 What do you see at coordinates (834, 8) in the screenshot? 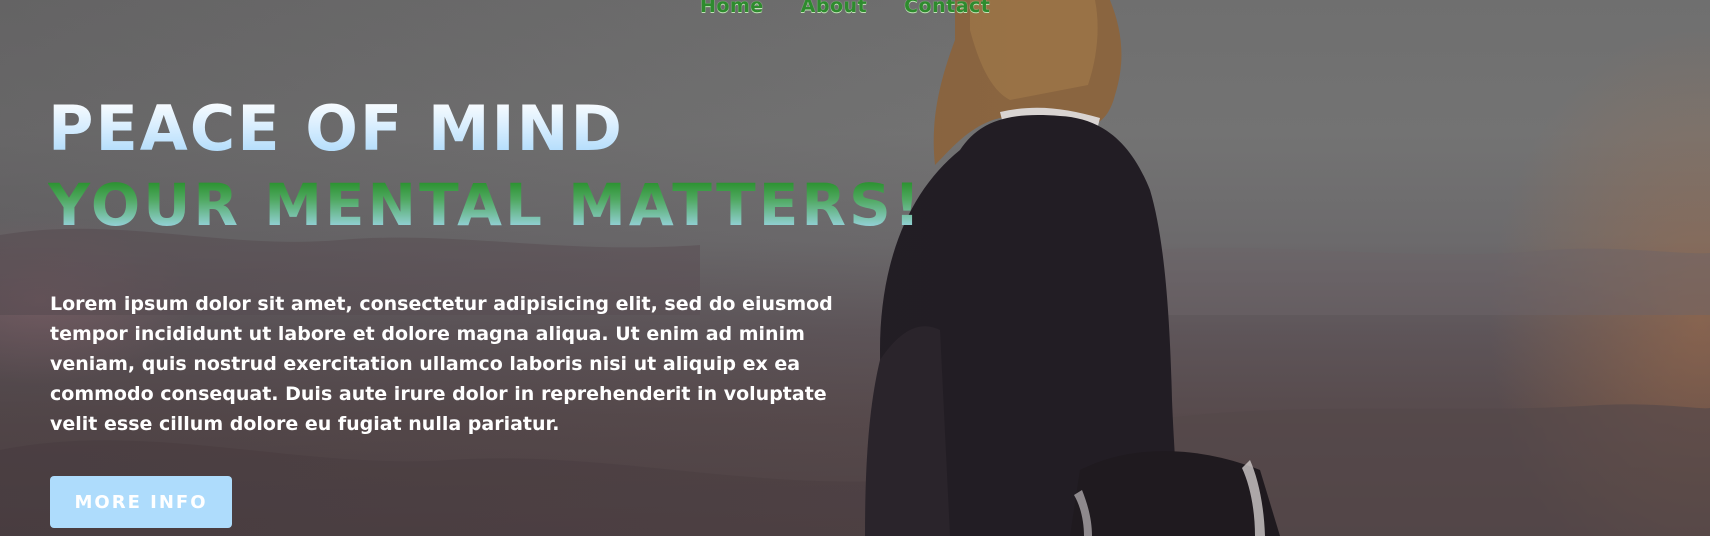
I see `nav-link-about: About` at bounding box center [834, 8].